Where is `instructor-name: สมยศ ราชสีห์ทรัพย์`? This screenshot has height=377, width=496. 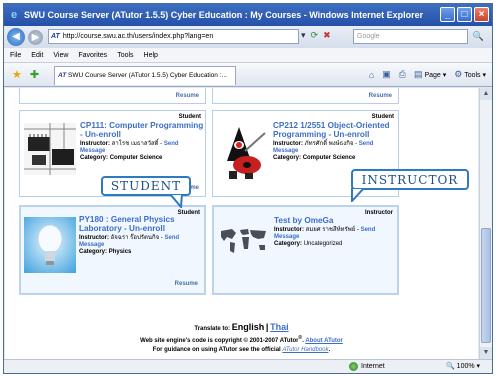 instructor-name: สมยศ ราชสีห์ทรัพย์ is located at coordinates (330, 230).